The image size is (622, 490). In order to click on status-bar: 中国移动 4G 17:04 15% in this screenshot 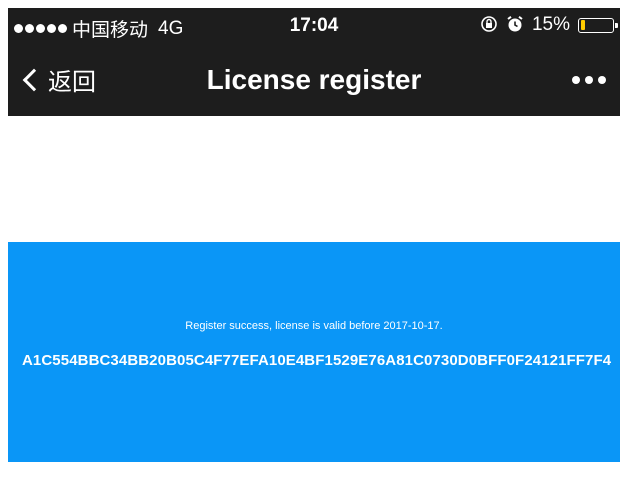, I will do `click(314, 26)`.